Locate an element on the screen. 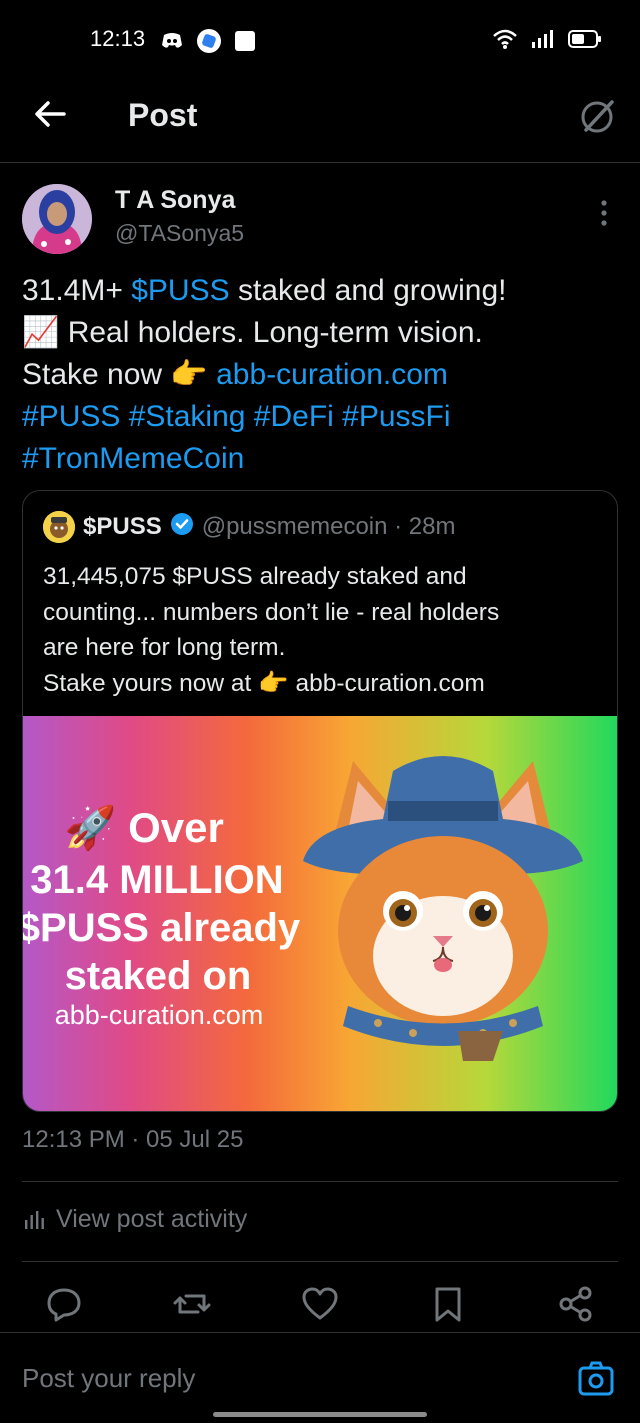 The height and width of the screenshot is (1423, 640). square-notification-icon is located at coordinates (245, 43).